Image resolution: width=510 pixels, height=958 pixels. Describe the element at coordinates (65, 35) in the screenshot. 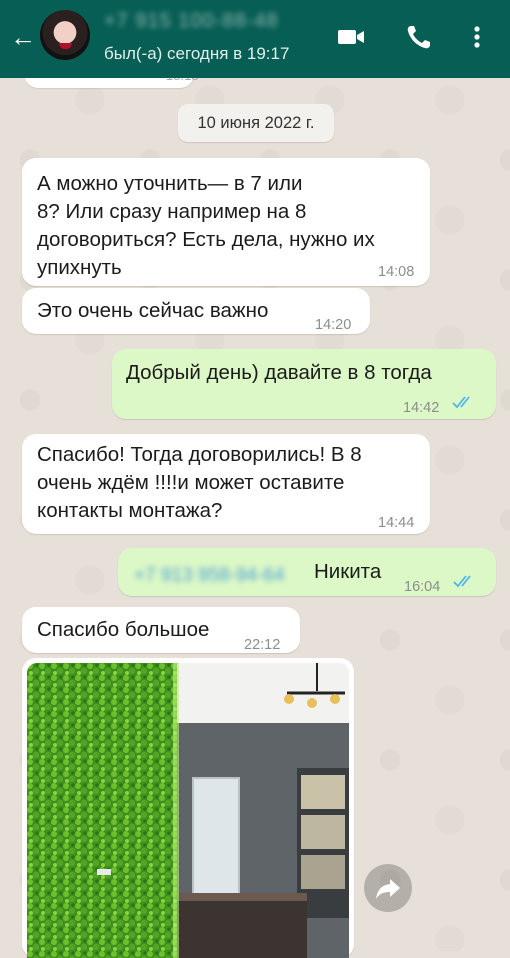

I see `avatar` at that location.